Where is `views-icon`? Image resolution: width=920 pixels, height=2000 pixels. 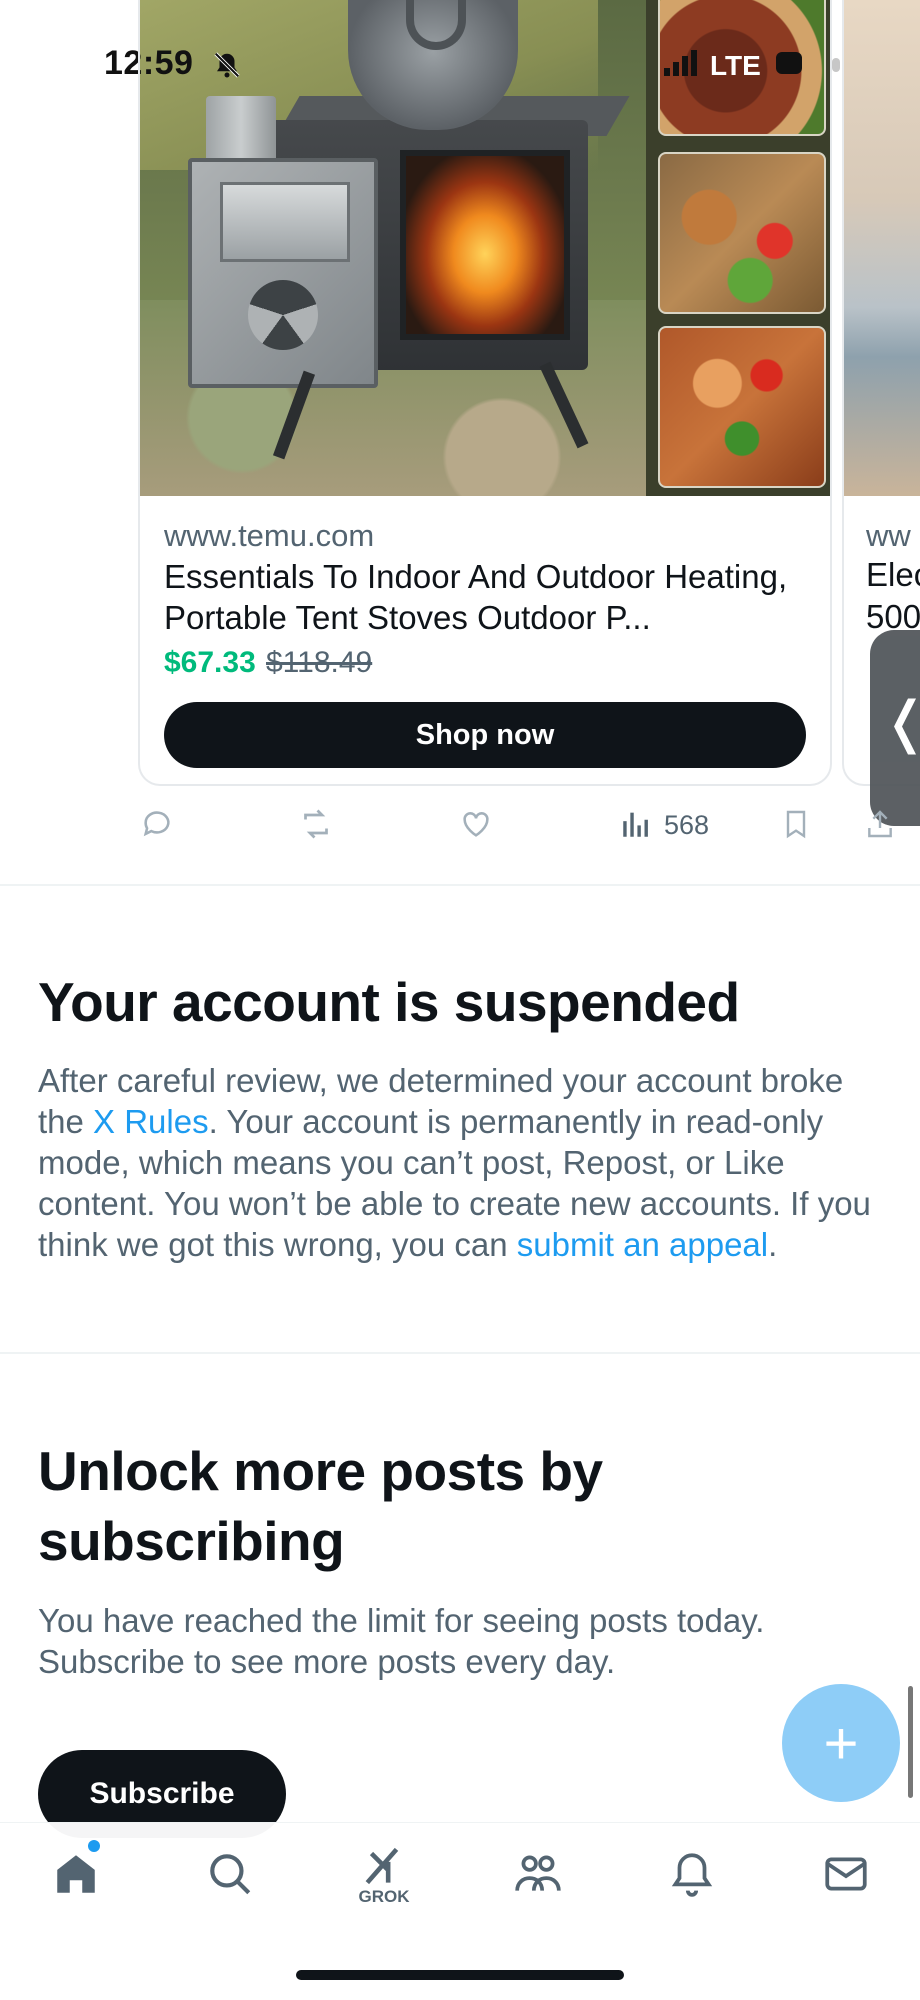
views-icon is located at coordinates (635, 824).